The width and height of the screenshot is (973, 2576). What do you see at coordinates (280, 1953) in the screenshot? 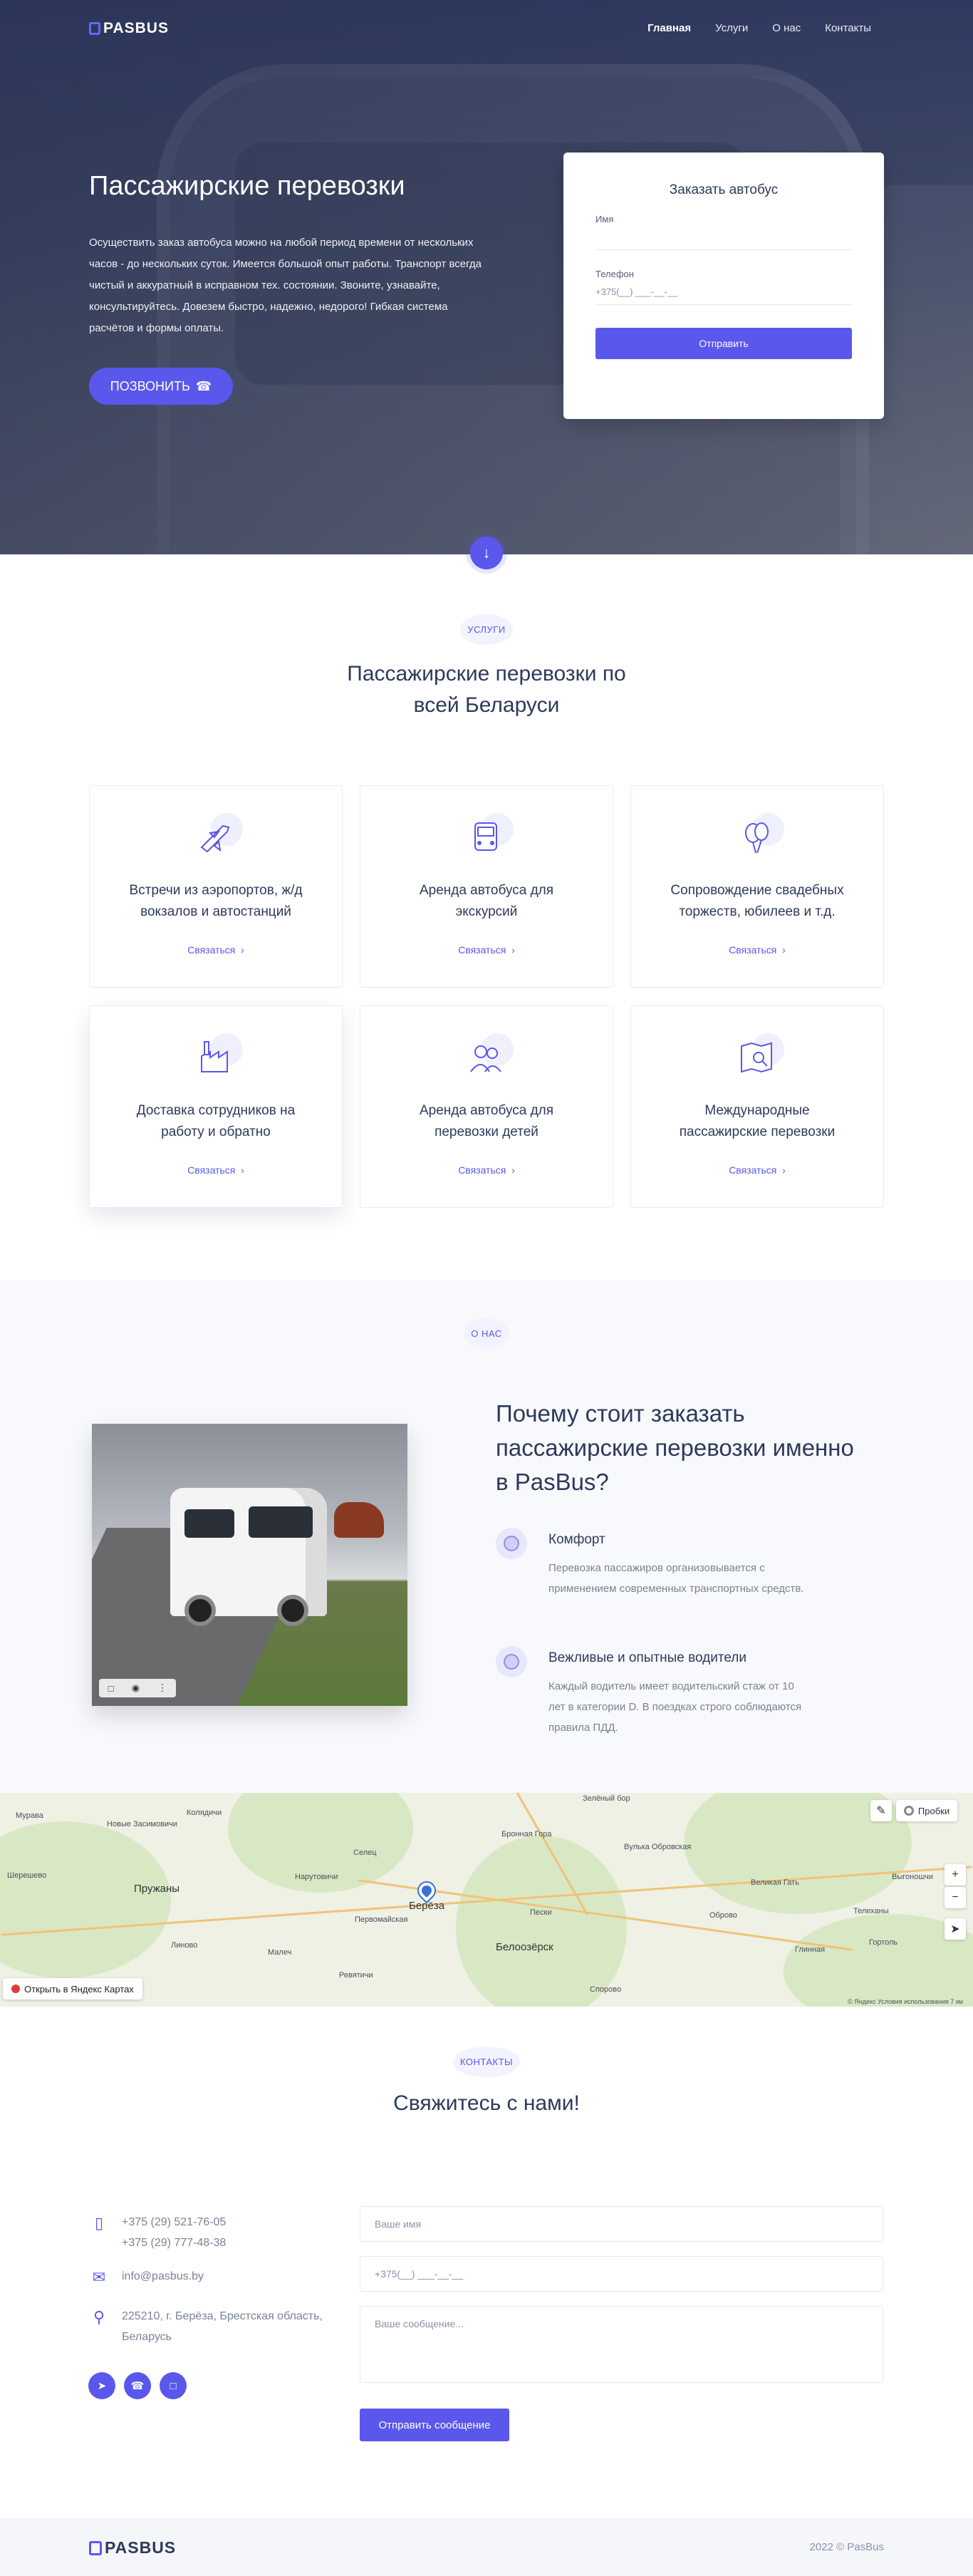
I see `map-label: Малеч` at bounding box center [280, 1953].